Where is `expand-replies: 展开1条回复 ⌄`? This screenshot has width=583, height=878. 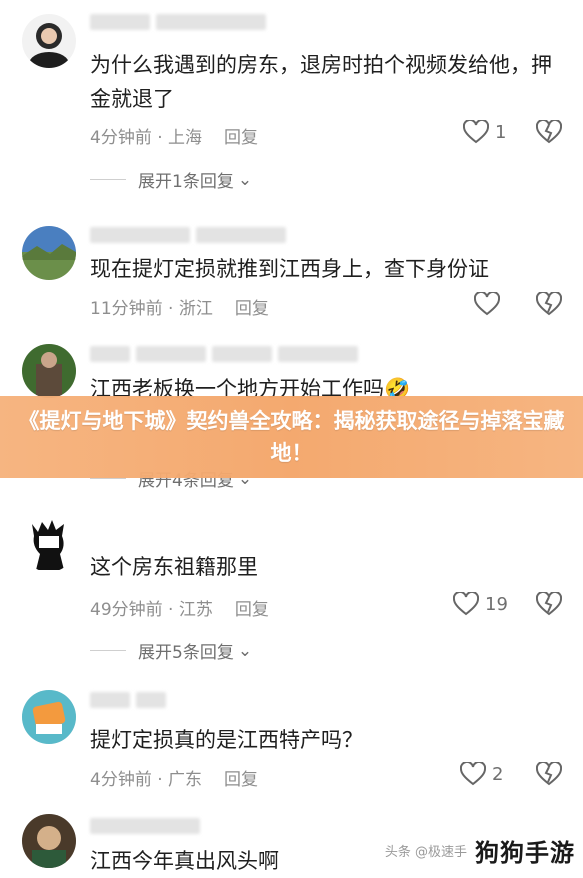 expand-replies: 展开1条回复 ⌄ is located at coordinates (171, 179).